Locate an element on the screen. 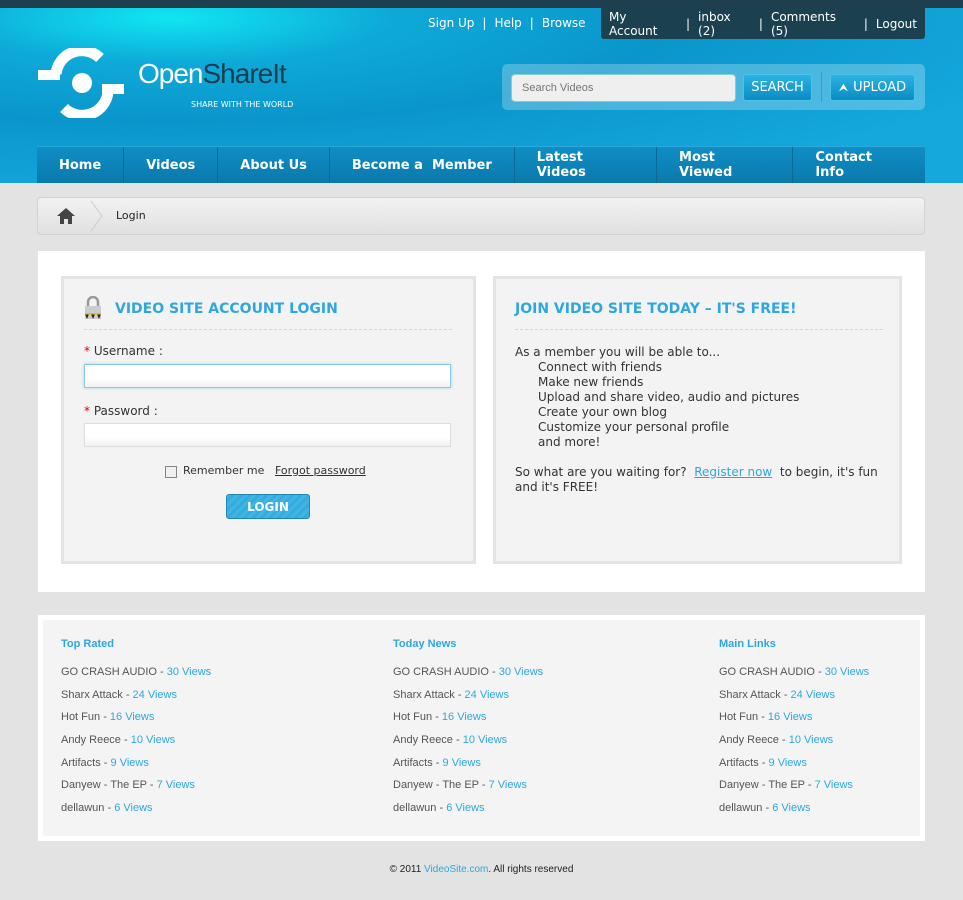 This screenshot has height=900, width=963. nav-about-us: About Us is located at coordinates (274, 165).